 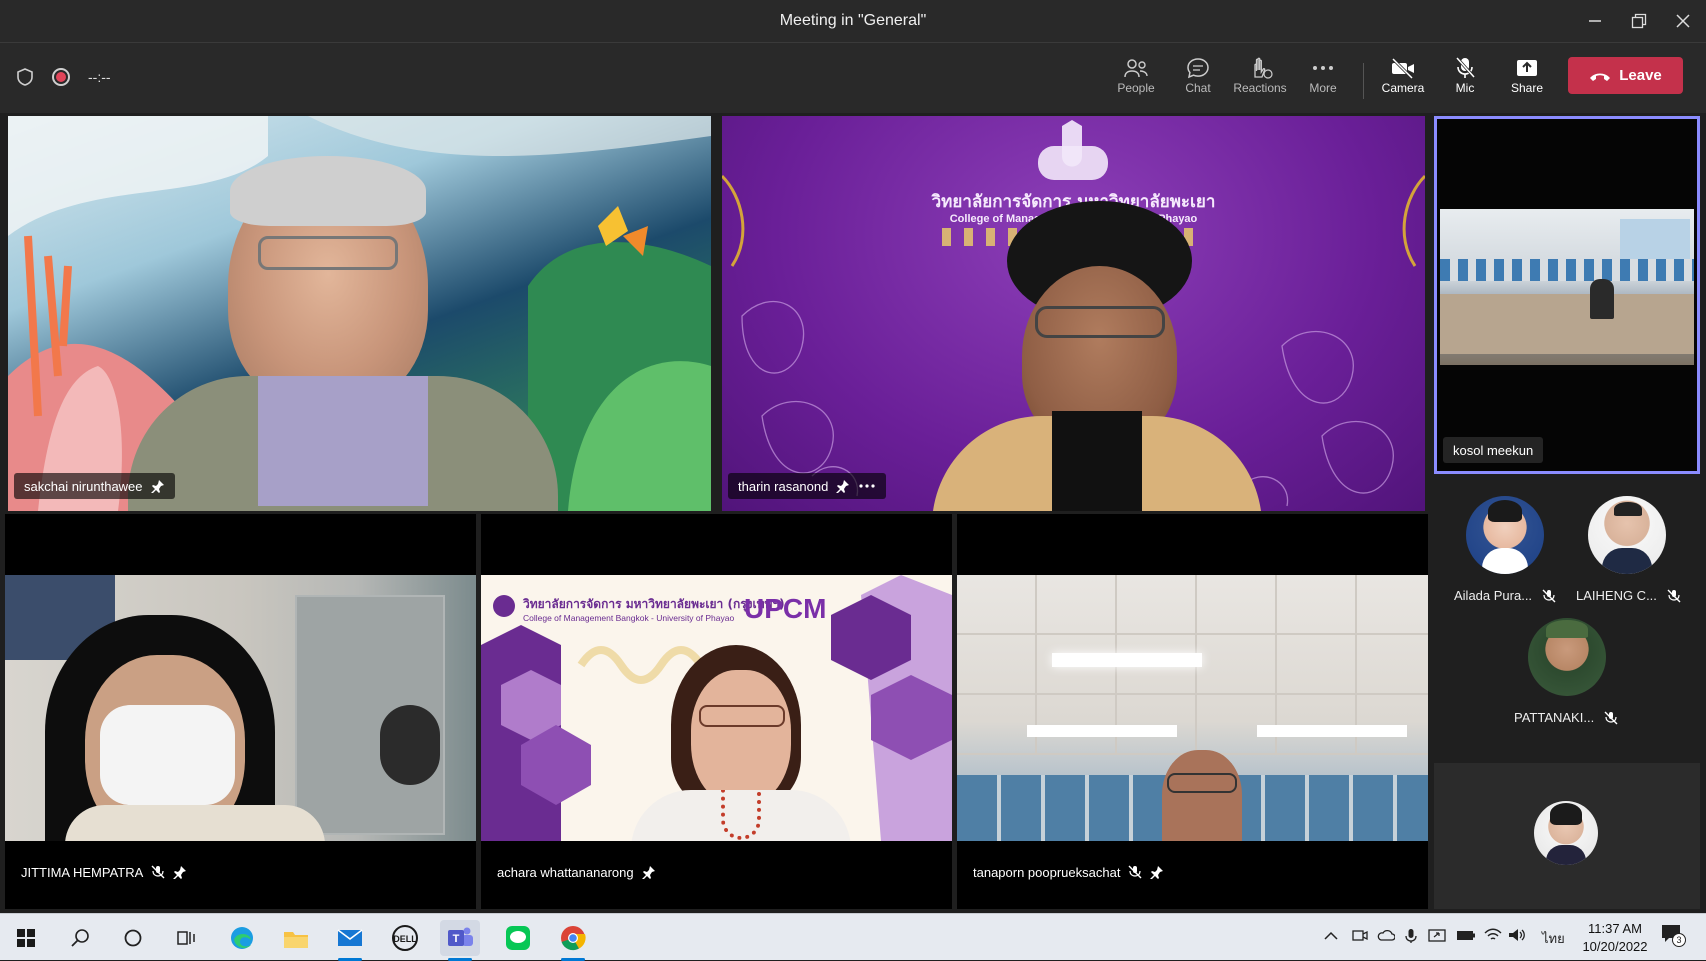 I want to click on microphone, so click(x=410, y=745).